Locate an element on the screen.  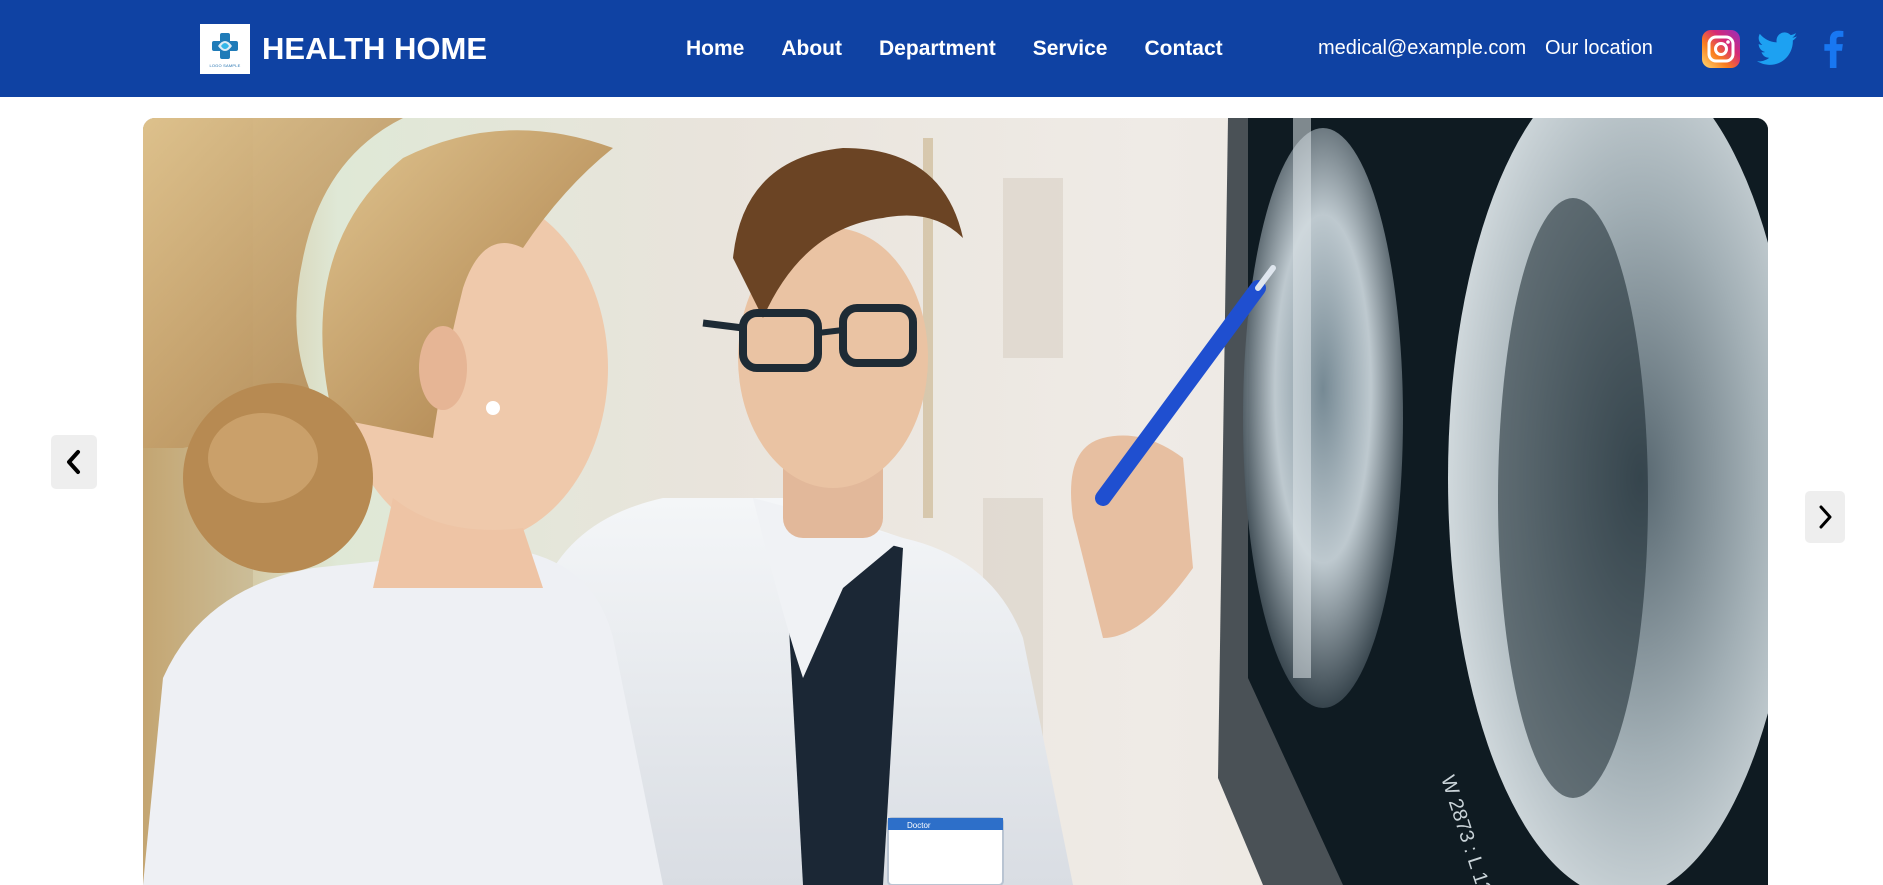
twitter-icon is located at coordinates (1777, 49).